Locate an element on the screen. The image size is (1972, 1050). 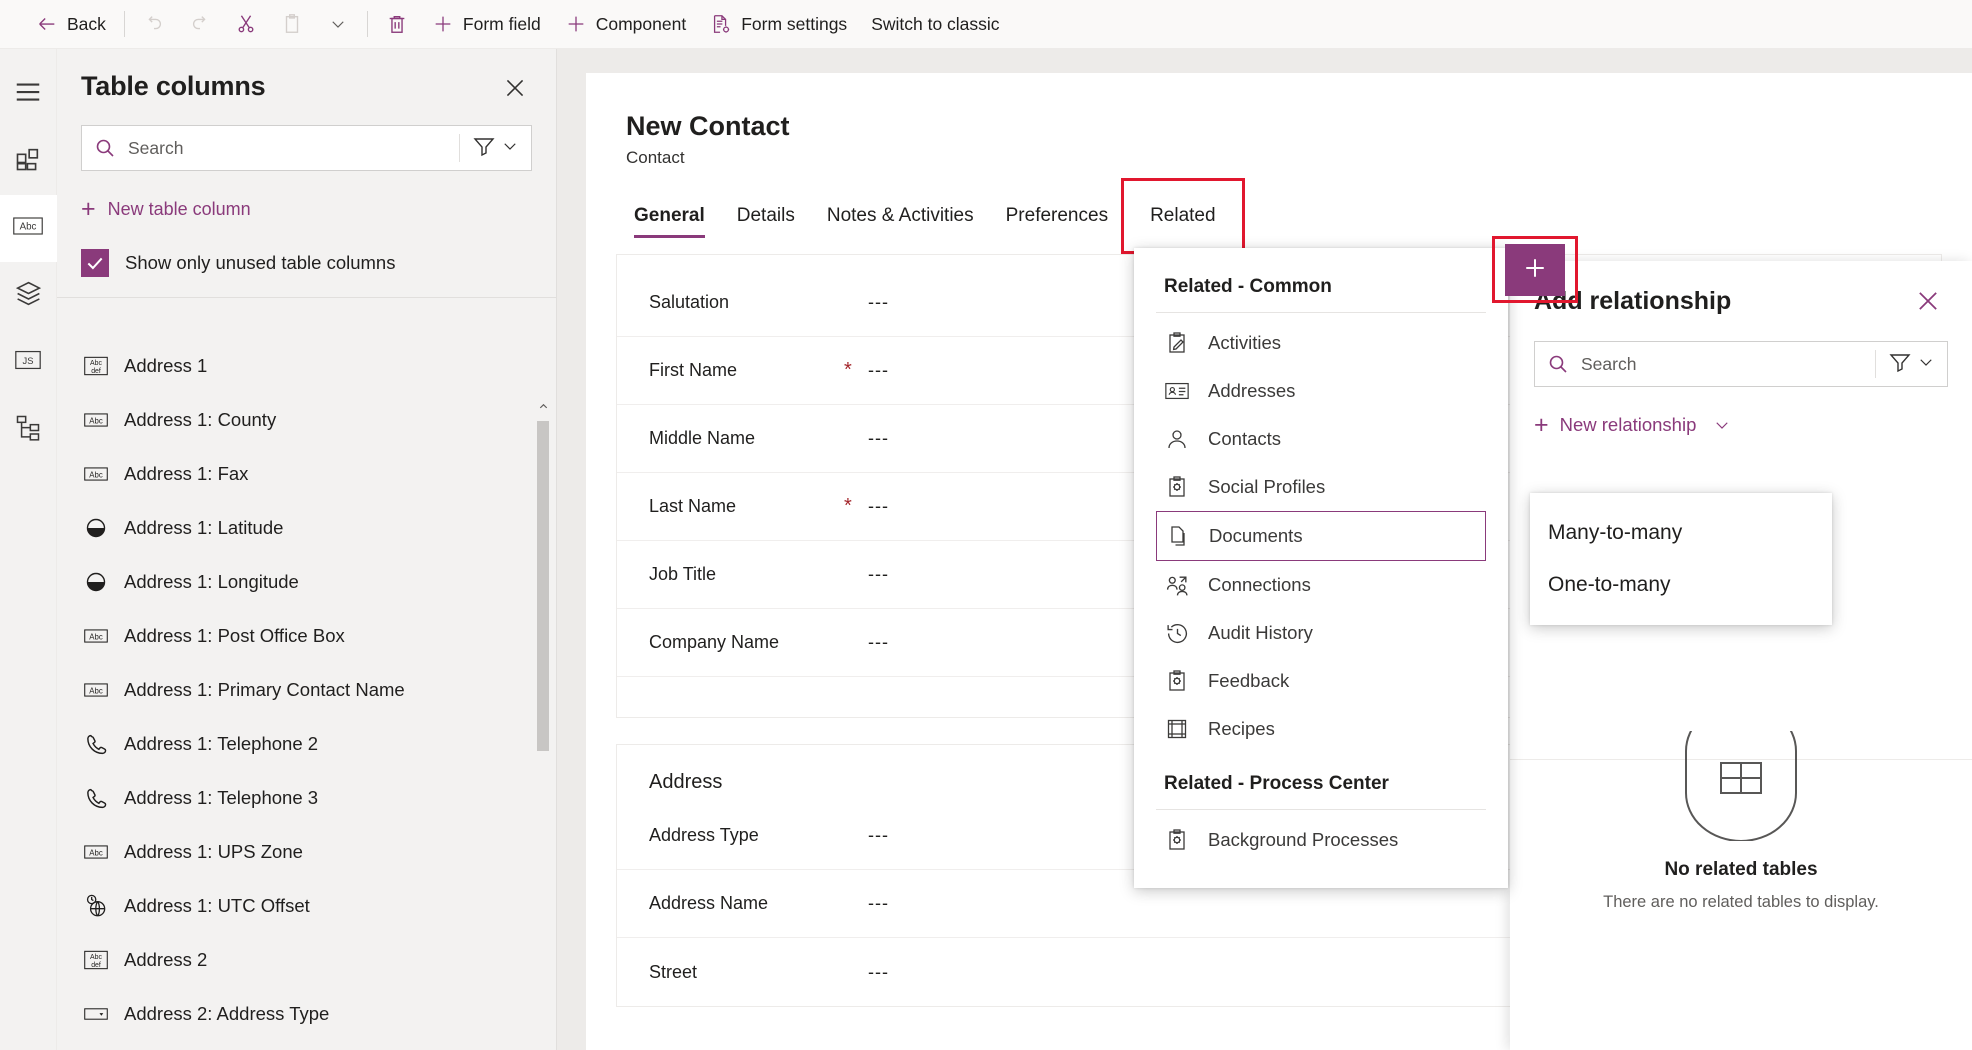
tab-details: Details is located at coordinates (766, 216).